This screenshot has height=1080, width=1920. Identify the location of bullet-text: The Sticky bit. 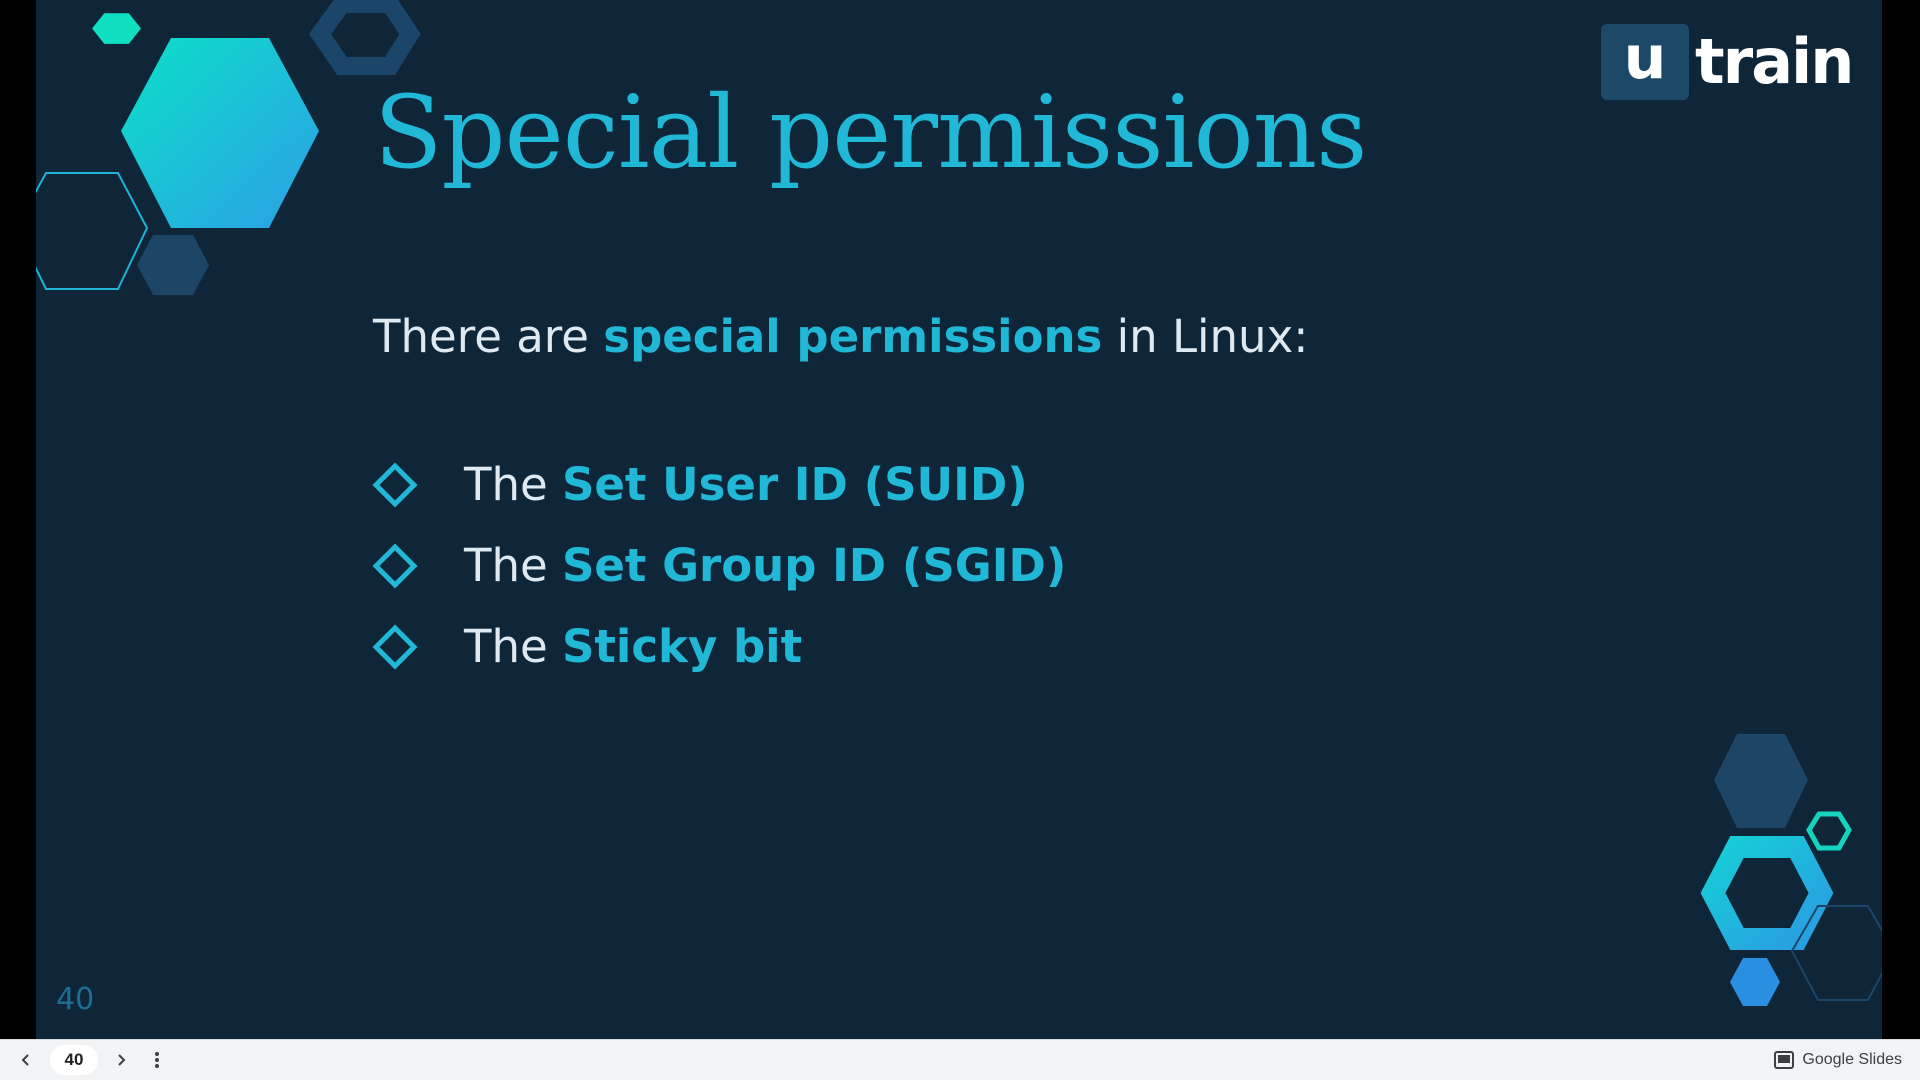
(633, 646).